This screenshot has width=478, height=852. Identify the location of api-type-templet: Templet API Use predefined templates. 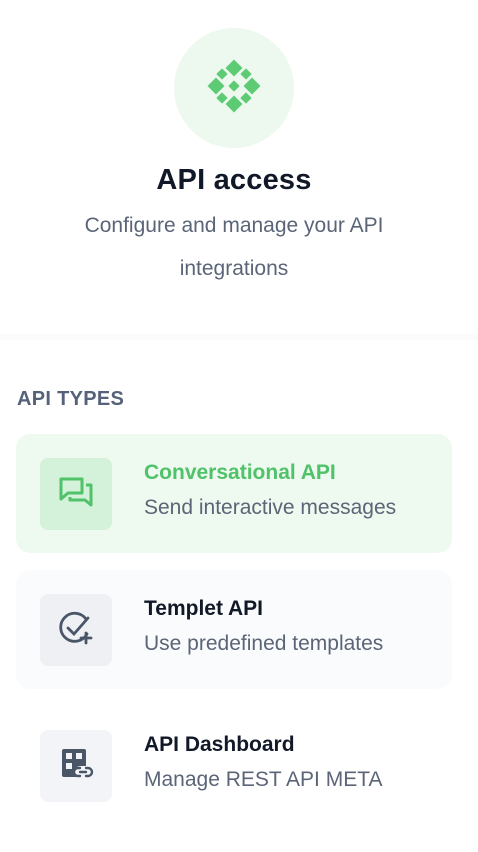
(234, 629).